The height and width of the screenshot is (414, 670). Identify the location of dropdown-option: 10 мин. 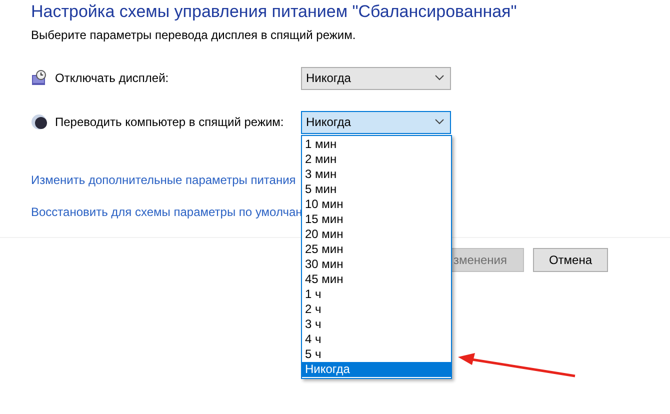
(376, 204).